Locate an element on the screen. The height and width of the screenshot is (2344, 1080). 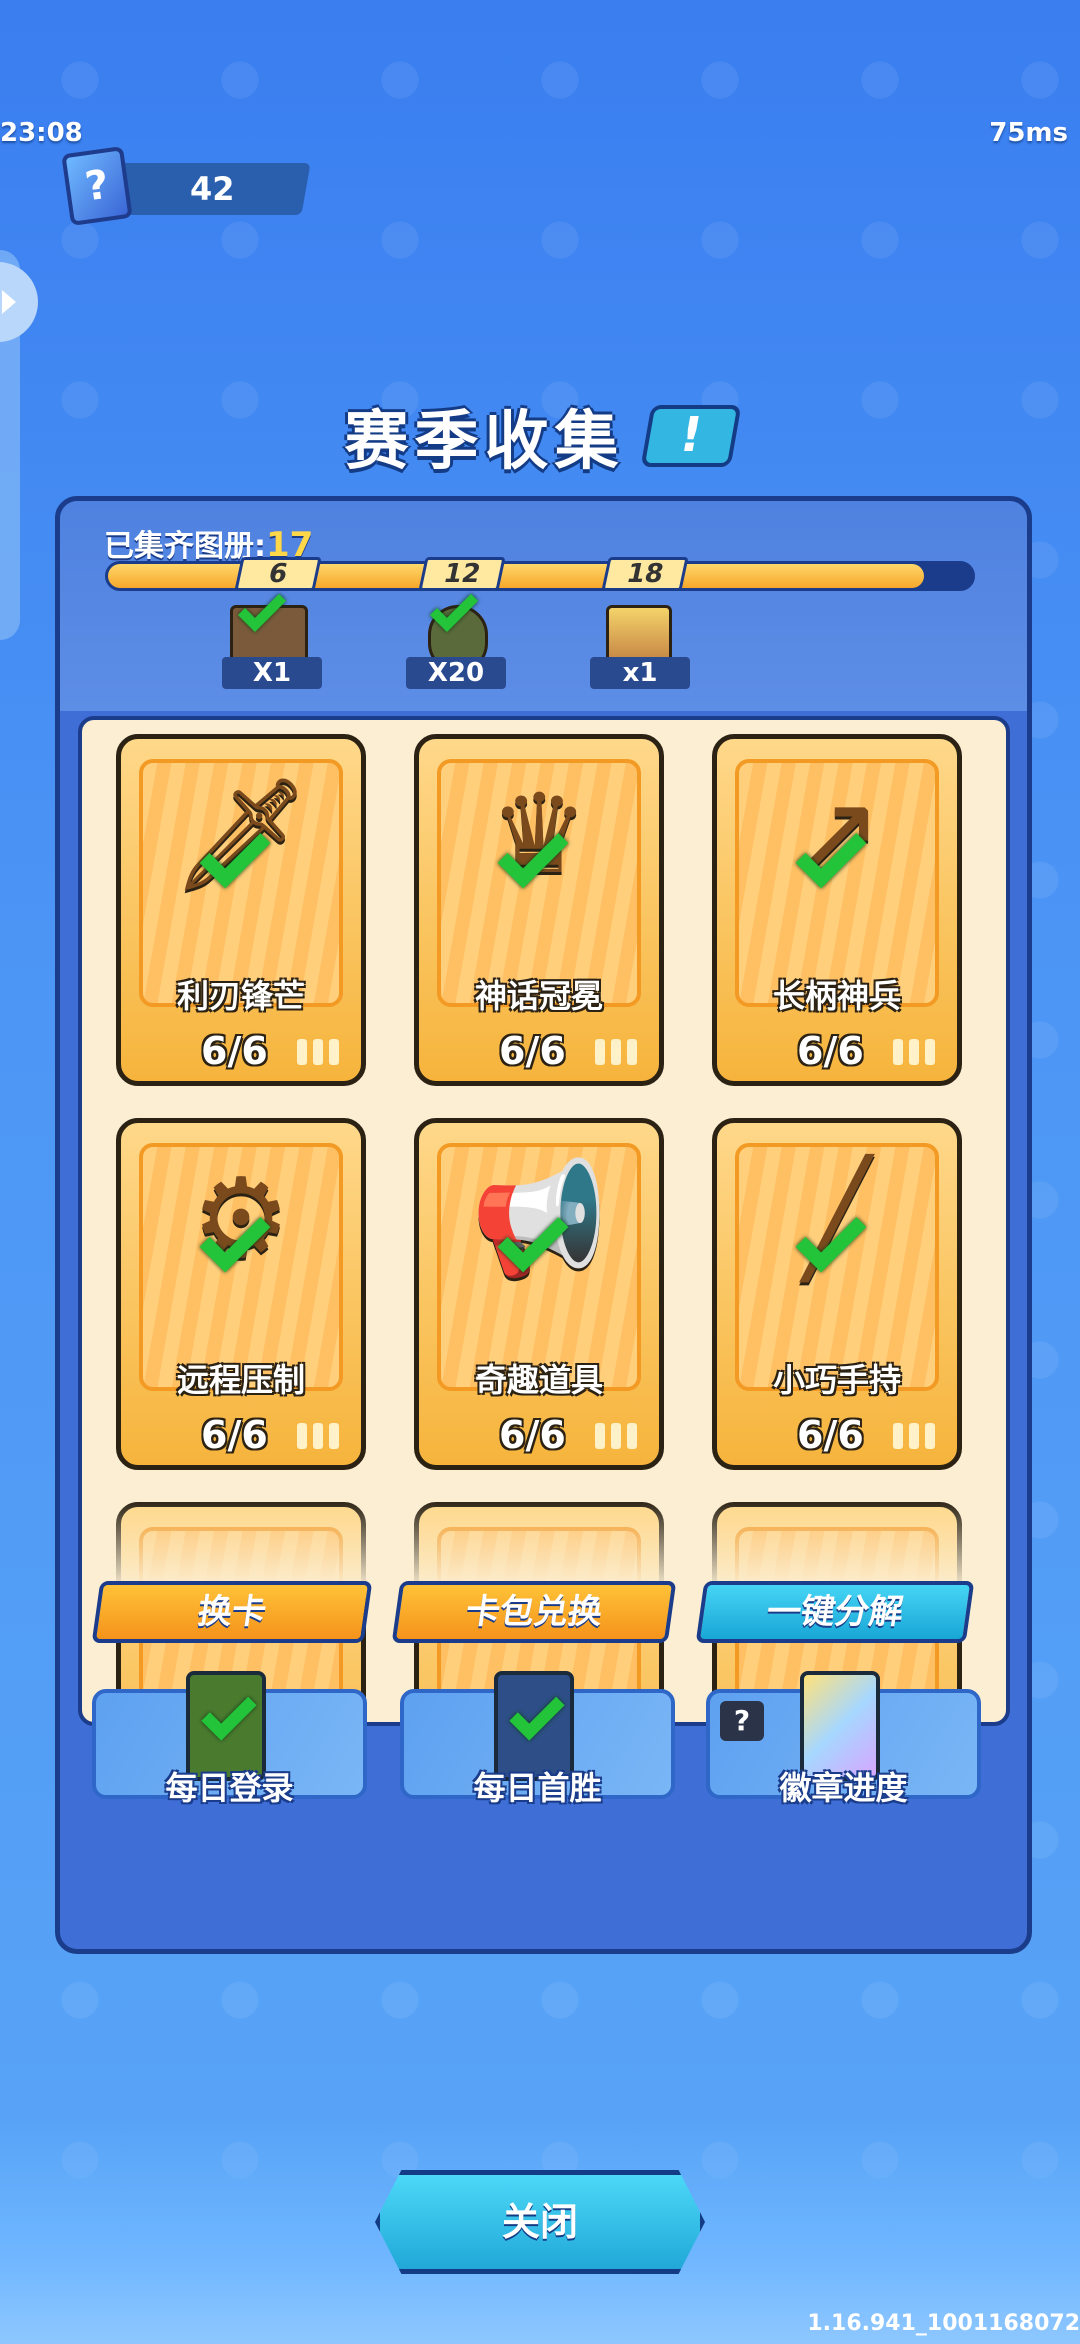
info-button: ! is located at coordinates (691, 436).